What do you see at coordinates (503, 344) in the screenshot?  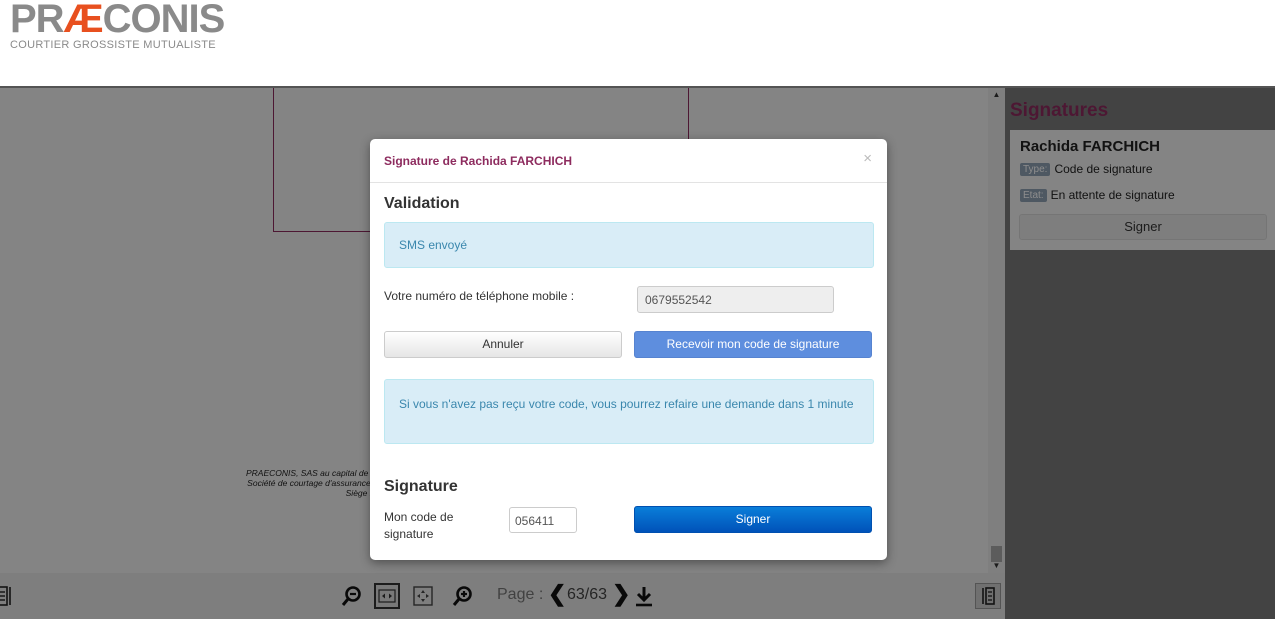 I see `cancel-button: Annuler` at bounding box center [503, 344].